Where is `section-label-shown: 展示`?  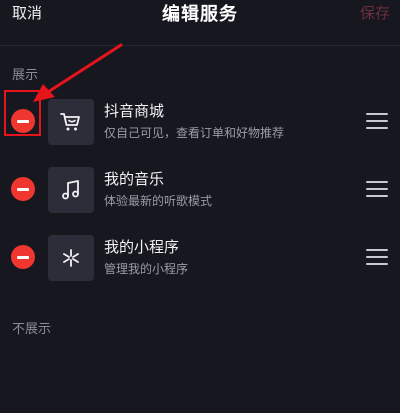 section-label-shown: 展示 is located at coordinates (25, 75).